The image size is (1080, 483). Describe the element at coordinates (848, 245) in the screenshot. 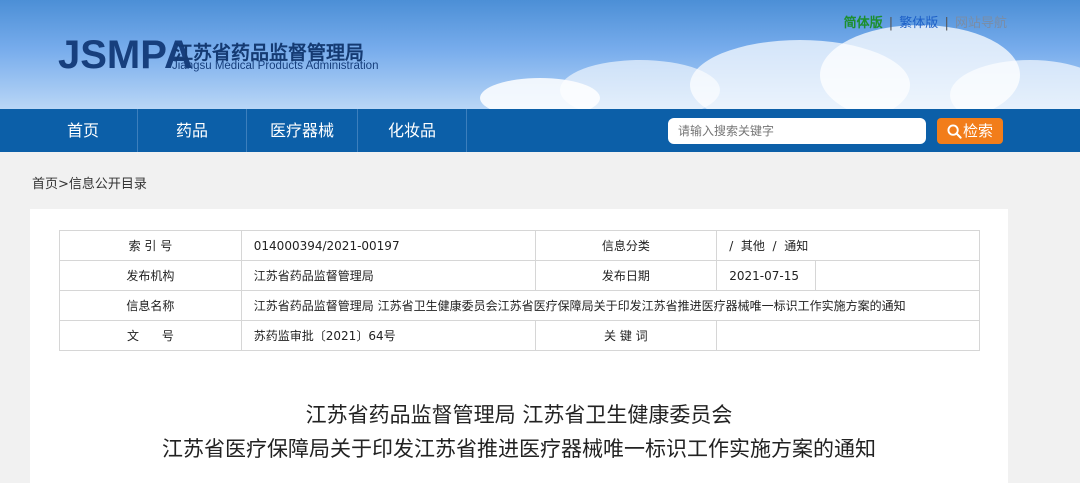

I see `table-value: / 其他 / 通知` at that location.